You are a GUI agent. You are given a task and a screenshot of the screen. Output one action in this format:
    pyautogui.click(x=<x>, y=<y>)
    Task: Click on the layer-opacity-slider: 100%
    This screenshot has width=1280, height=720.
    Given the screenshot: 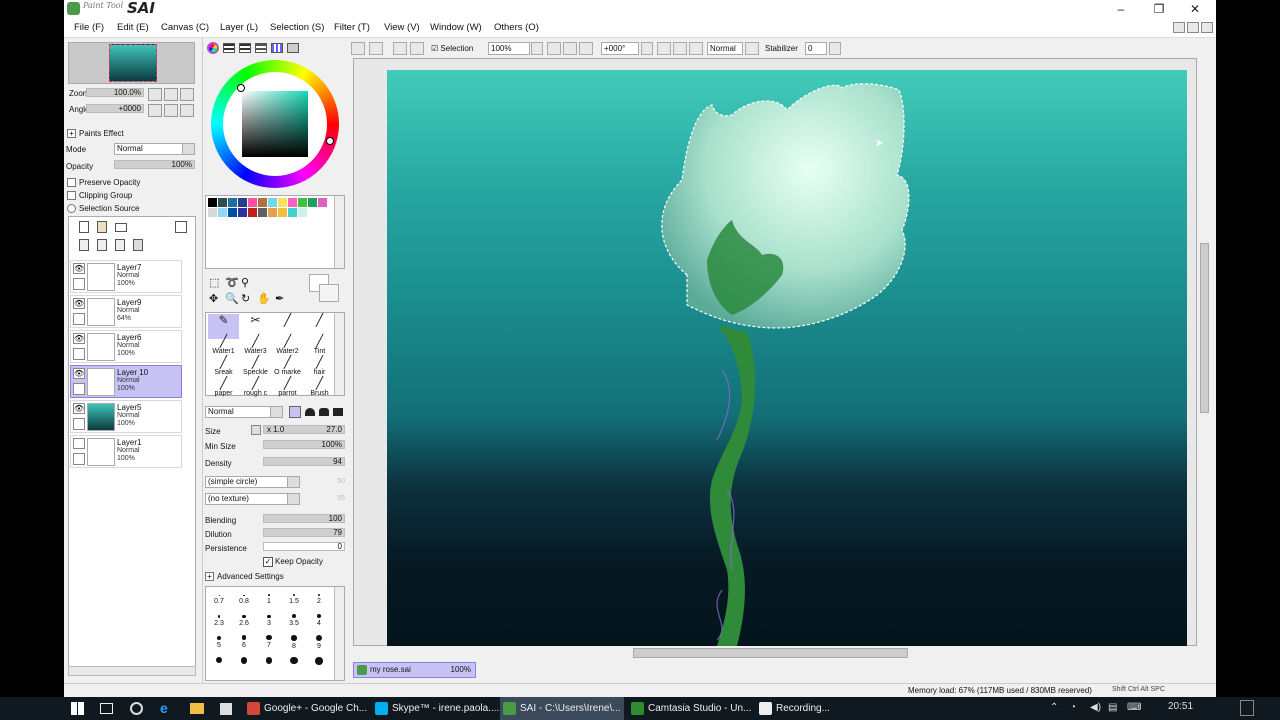 What is the action you would take?
    pyautogui.click(x=154, y=164)
    